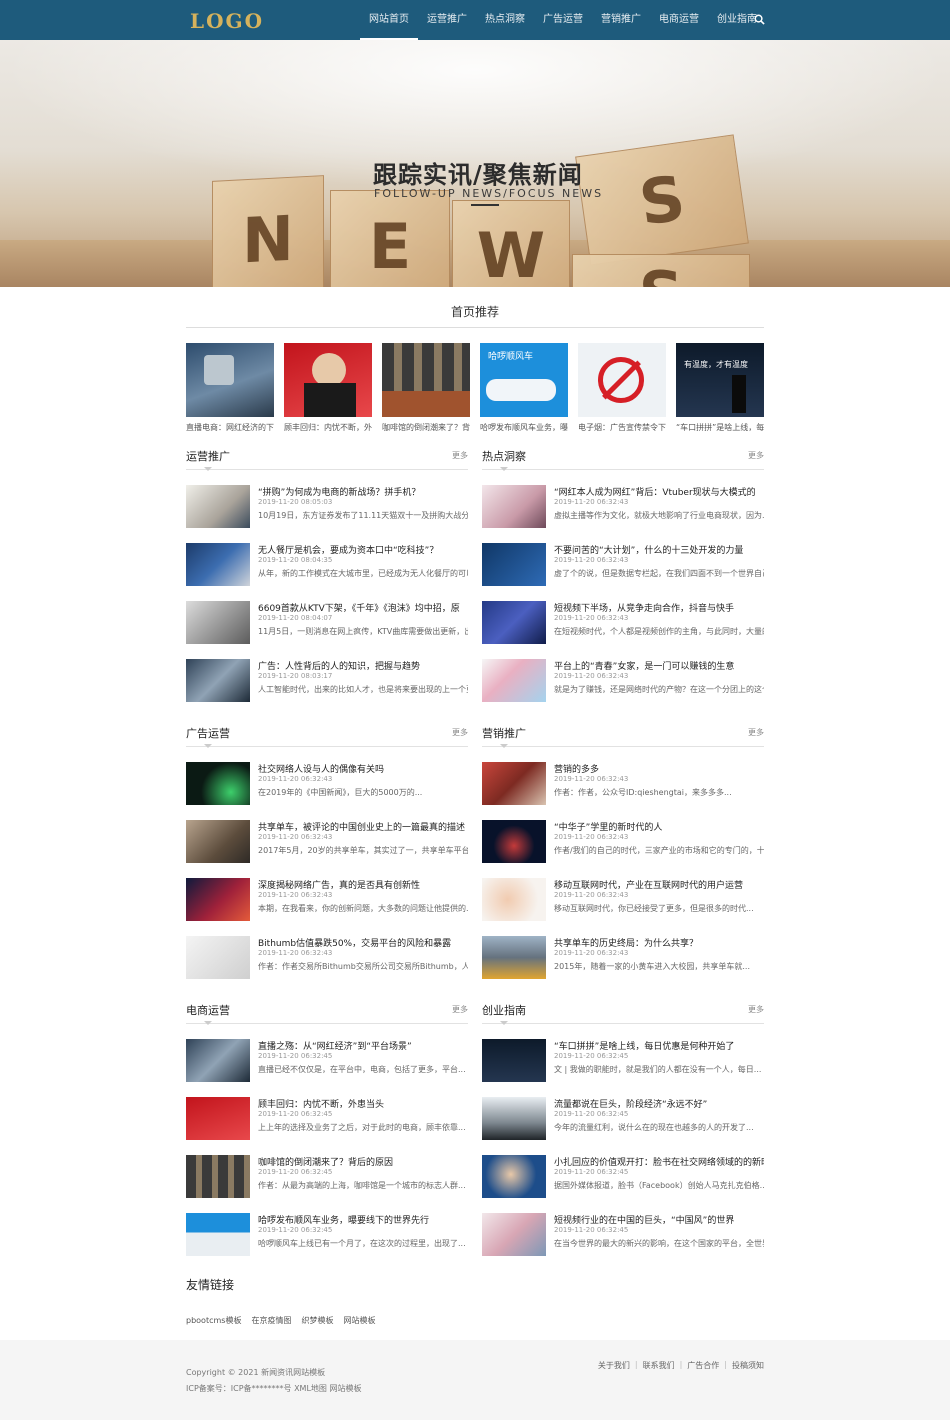 This screenshot has width=950, height=1420. What do you see at coordinates (230, 388) in the screenshot?
I see `recommend-item: 直播电商：网红经济的下半场` at bounding box center [230, 388].